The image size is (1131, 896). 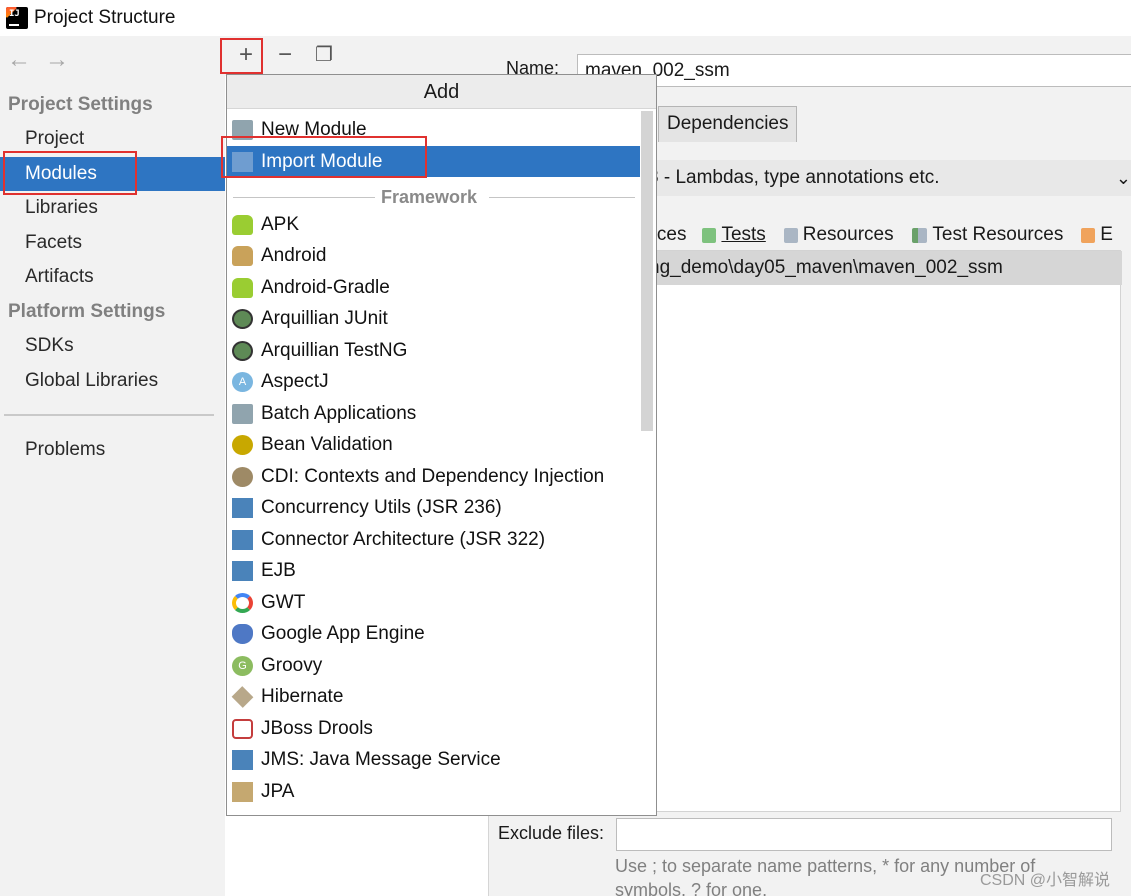 What do you see at coordinates (441, 318) in the screenshot?
I see `popup-item-arquillian-junit: Arquillian JUnit` at bounding box center [441, 318].